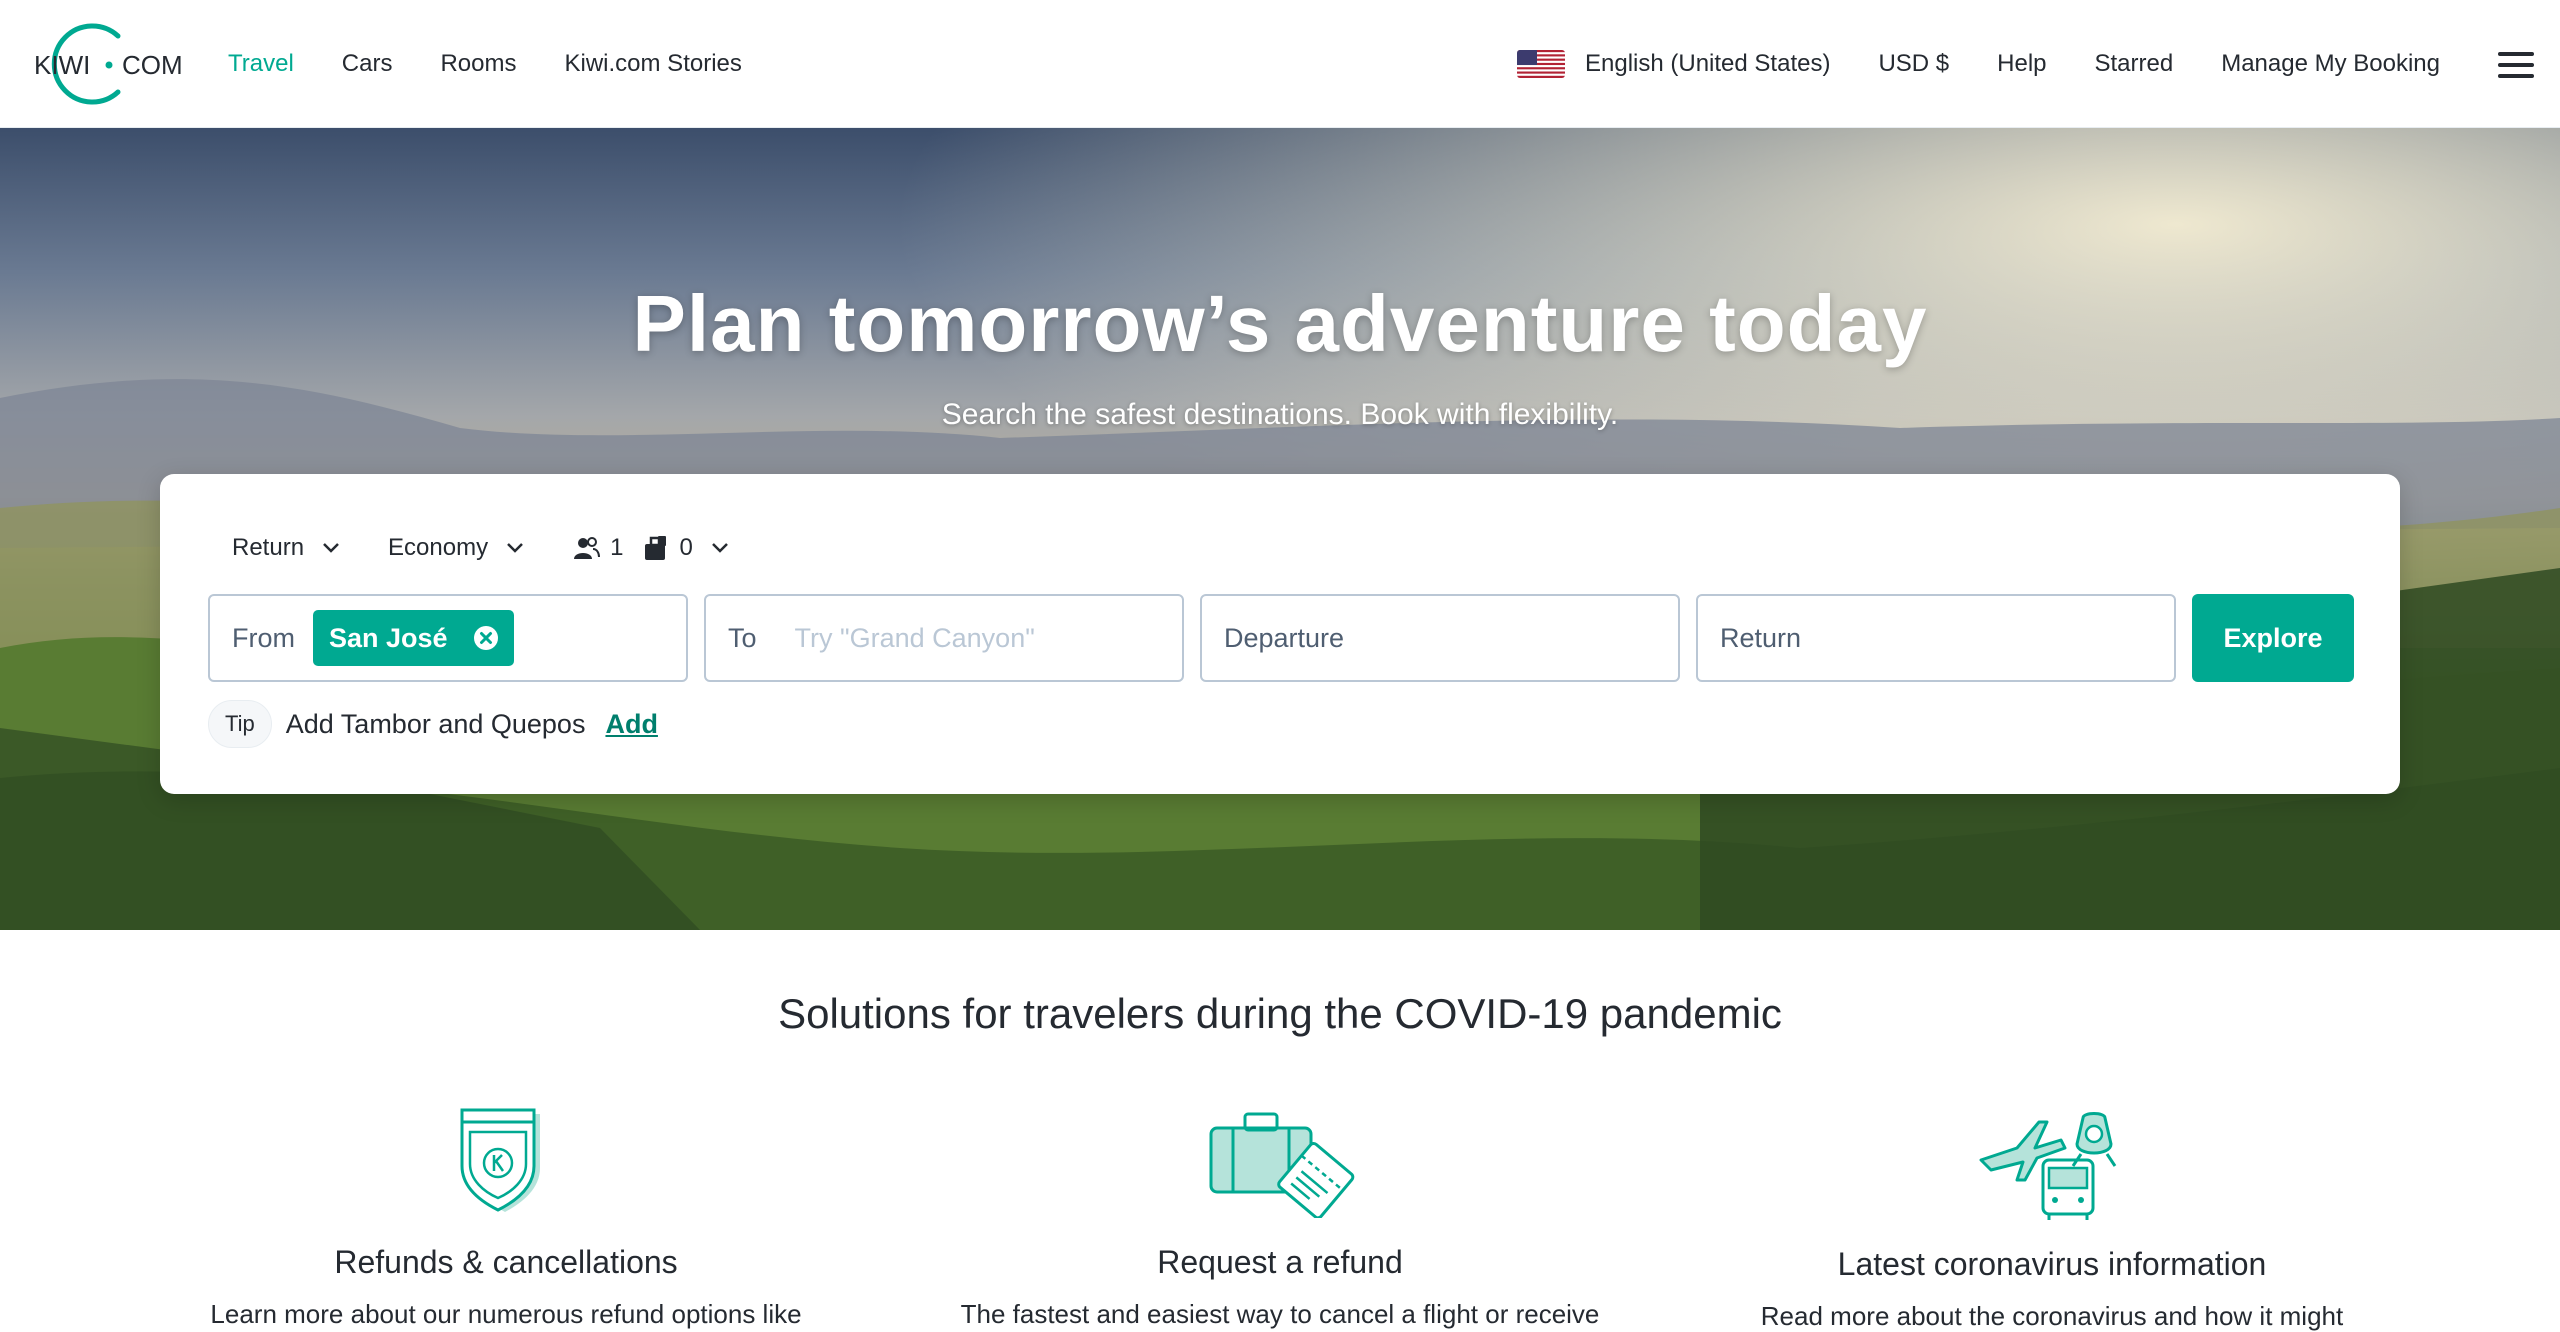 The width and height of the screenshot is (2560, 1332). What do you see at coordinates (587, 548) in the screenshot?
I see `passengers-icon` at bounding box center [587, 548].